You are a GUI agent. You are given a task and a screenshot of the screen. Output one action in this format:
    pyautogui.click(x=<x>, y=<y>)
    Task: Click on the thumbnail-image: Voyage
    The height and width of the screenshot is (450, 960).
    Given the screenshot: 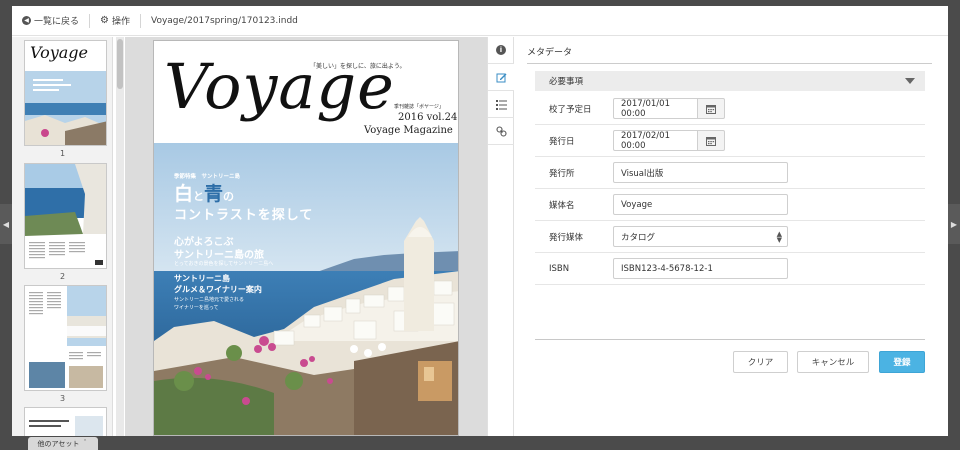 What is the action you would take?
    pyautogui.click(x=65, y=93)
    